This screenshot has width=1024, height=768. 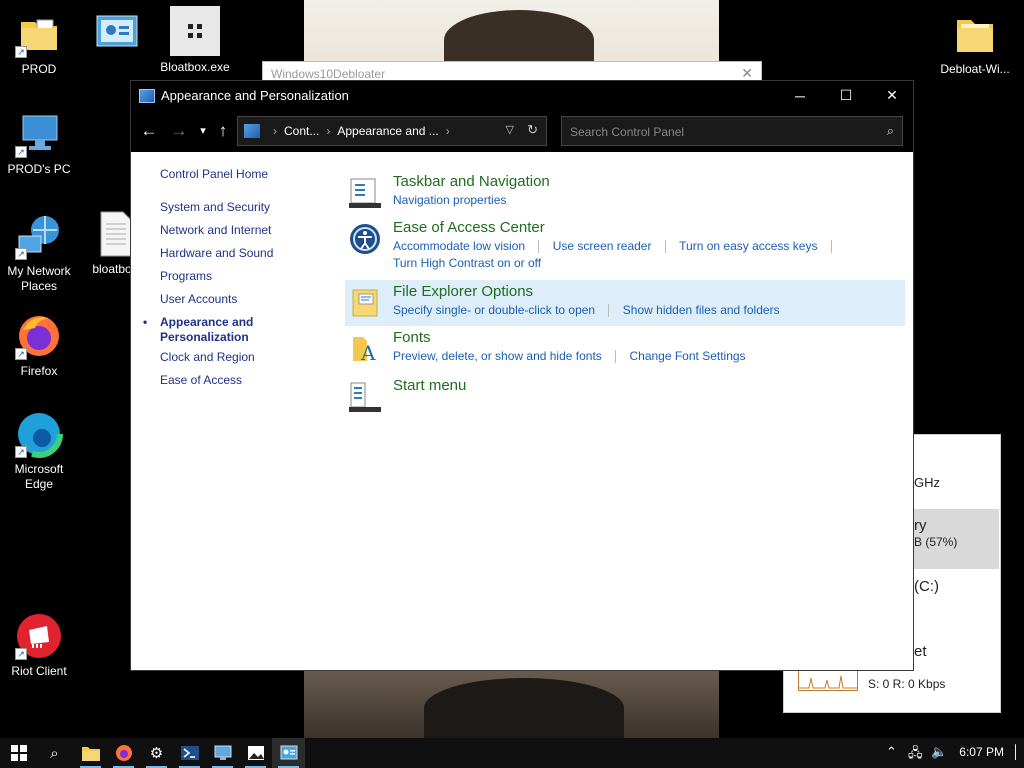 What do you see at coordinates (1016, 751) in the screenshot?
I see `show-desktop-button: │` at bounding box center [1016, 751].